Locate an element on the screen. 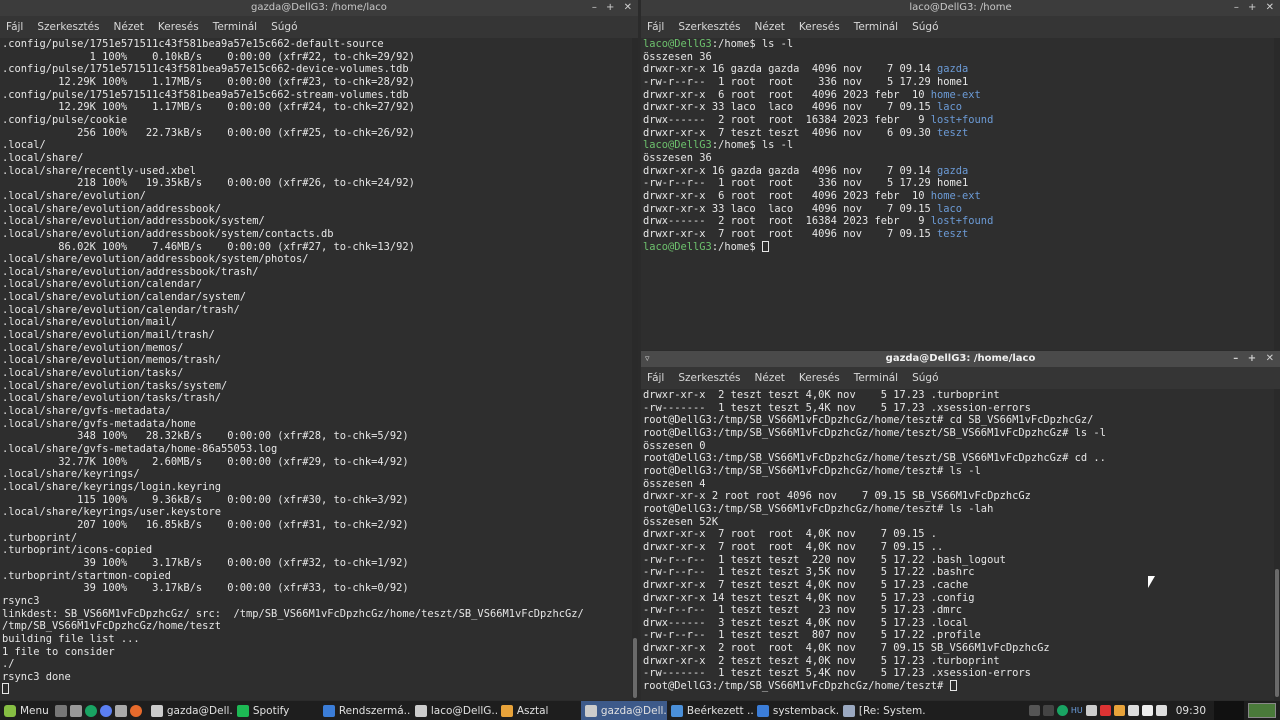 The width and height of the screenshot is (1280, 720). activity-icon is located at coordinates (1048, 710).